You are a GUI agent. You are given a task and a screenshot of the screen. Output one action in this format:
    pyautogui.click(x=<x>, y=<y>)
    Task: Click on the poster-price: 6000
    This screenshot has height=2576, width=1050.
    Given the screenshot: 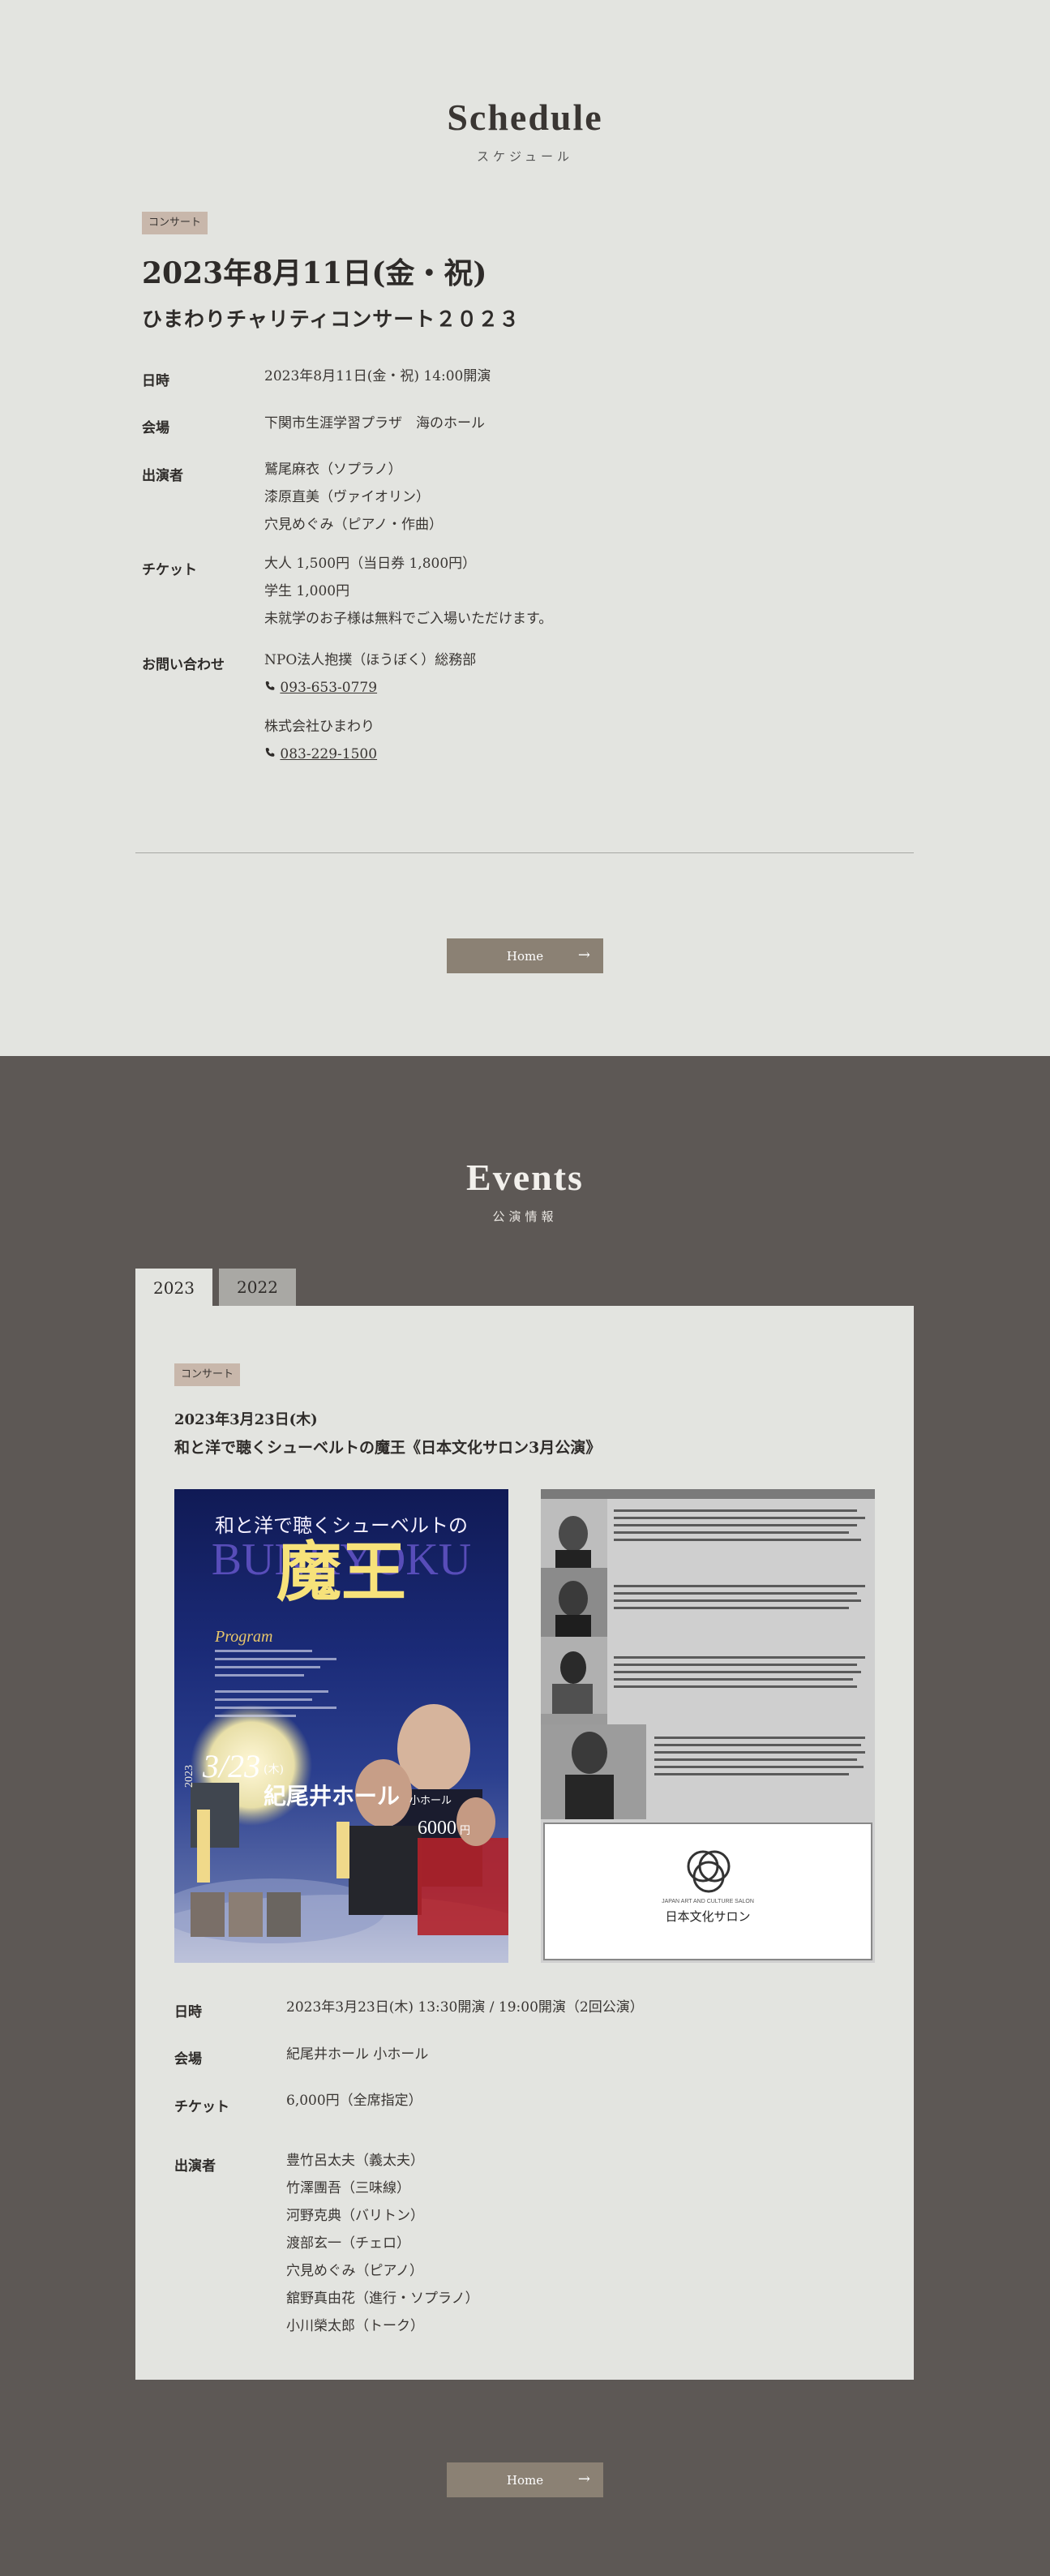 What is the action you would take?
    pyautogui.click(x=437, y=1828)
    